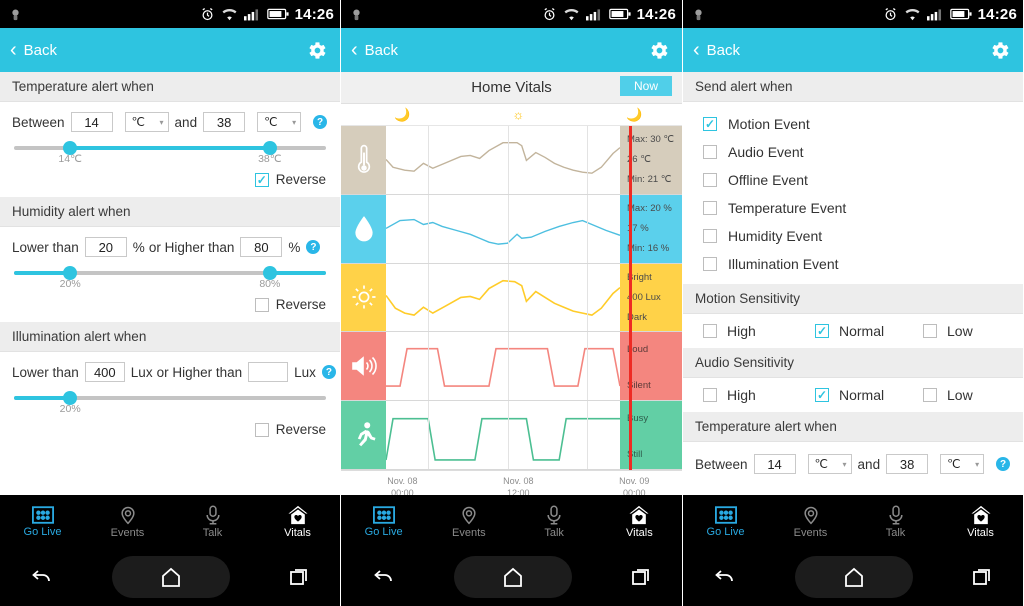 This screenshot has width=1024, height=606. Describe the element at coordinates (710, 180) in the screenshot. I see `offline-event-checkbox` at that location.